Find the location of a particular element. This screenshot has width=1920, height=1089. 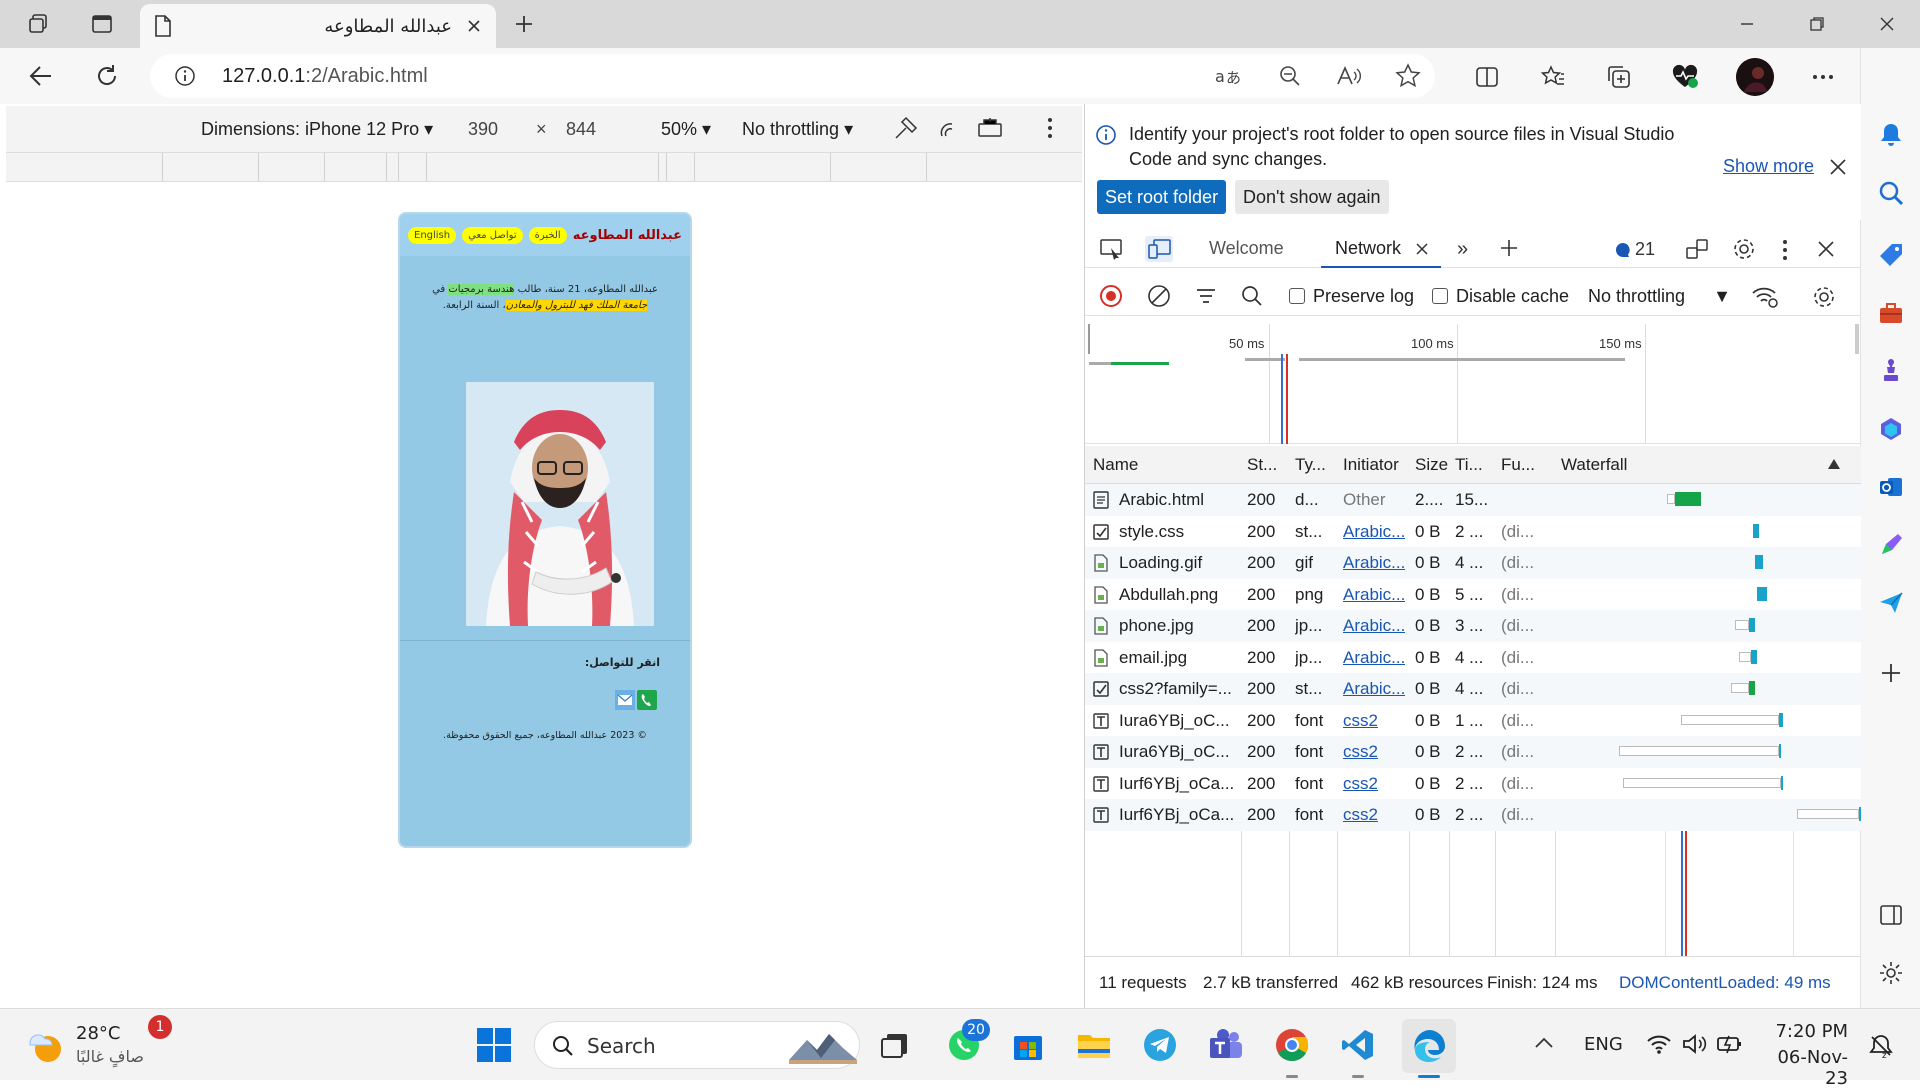

filter-icon is located at coordinates (1206, 296).